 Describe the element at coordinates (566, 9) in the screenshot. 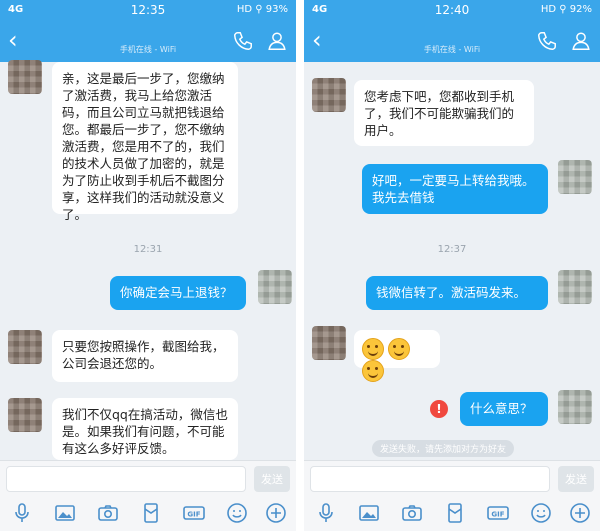

I see `battery-indicator: HD ⚲ 92%` at that location.